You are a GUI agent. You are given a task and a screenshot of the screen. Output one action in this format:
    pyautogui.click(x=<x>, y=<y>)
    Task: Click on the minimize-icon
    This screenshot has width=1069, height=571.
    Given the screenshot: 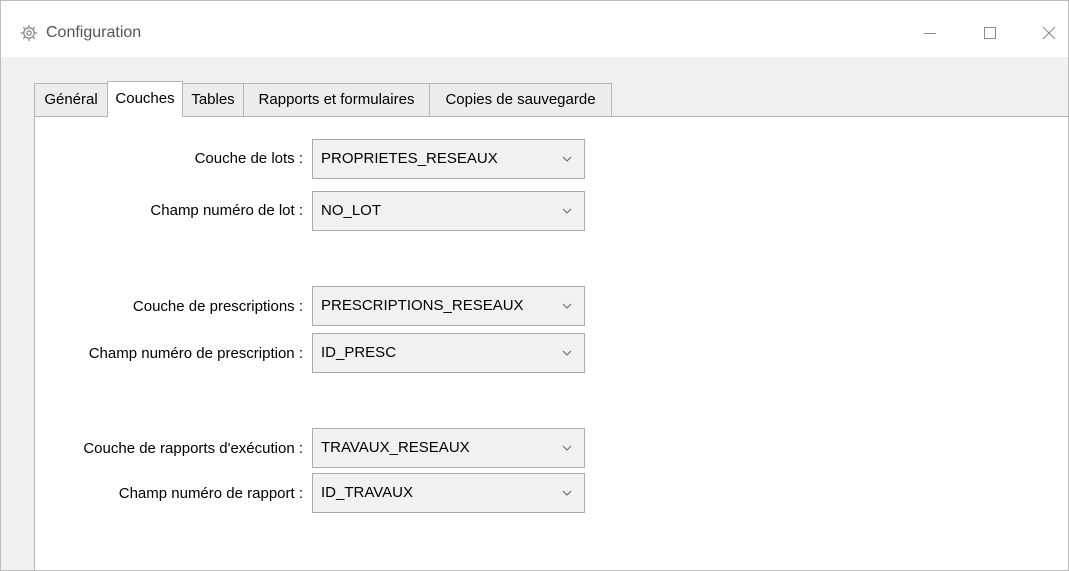 What is the action you would take?
    pyautogui.click(x=930, y=33)
    